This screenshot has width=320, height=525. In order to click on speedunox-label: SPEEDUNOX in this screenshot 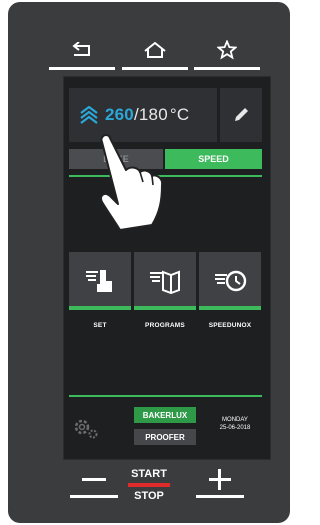, I will do `click(230, 325)`.